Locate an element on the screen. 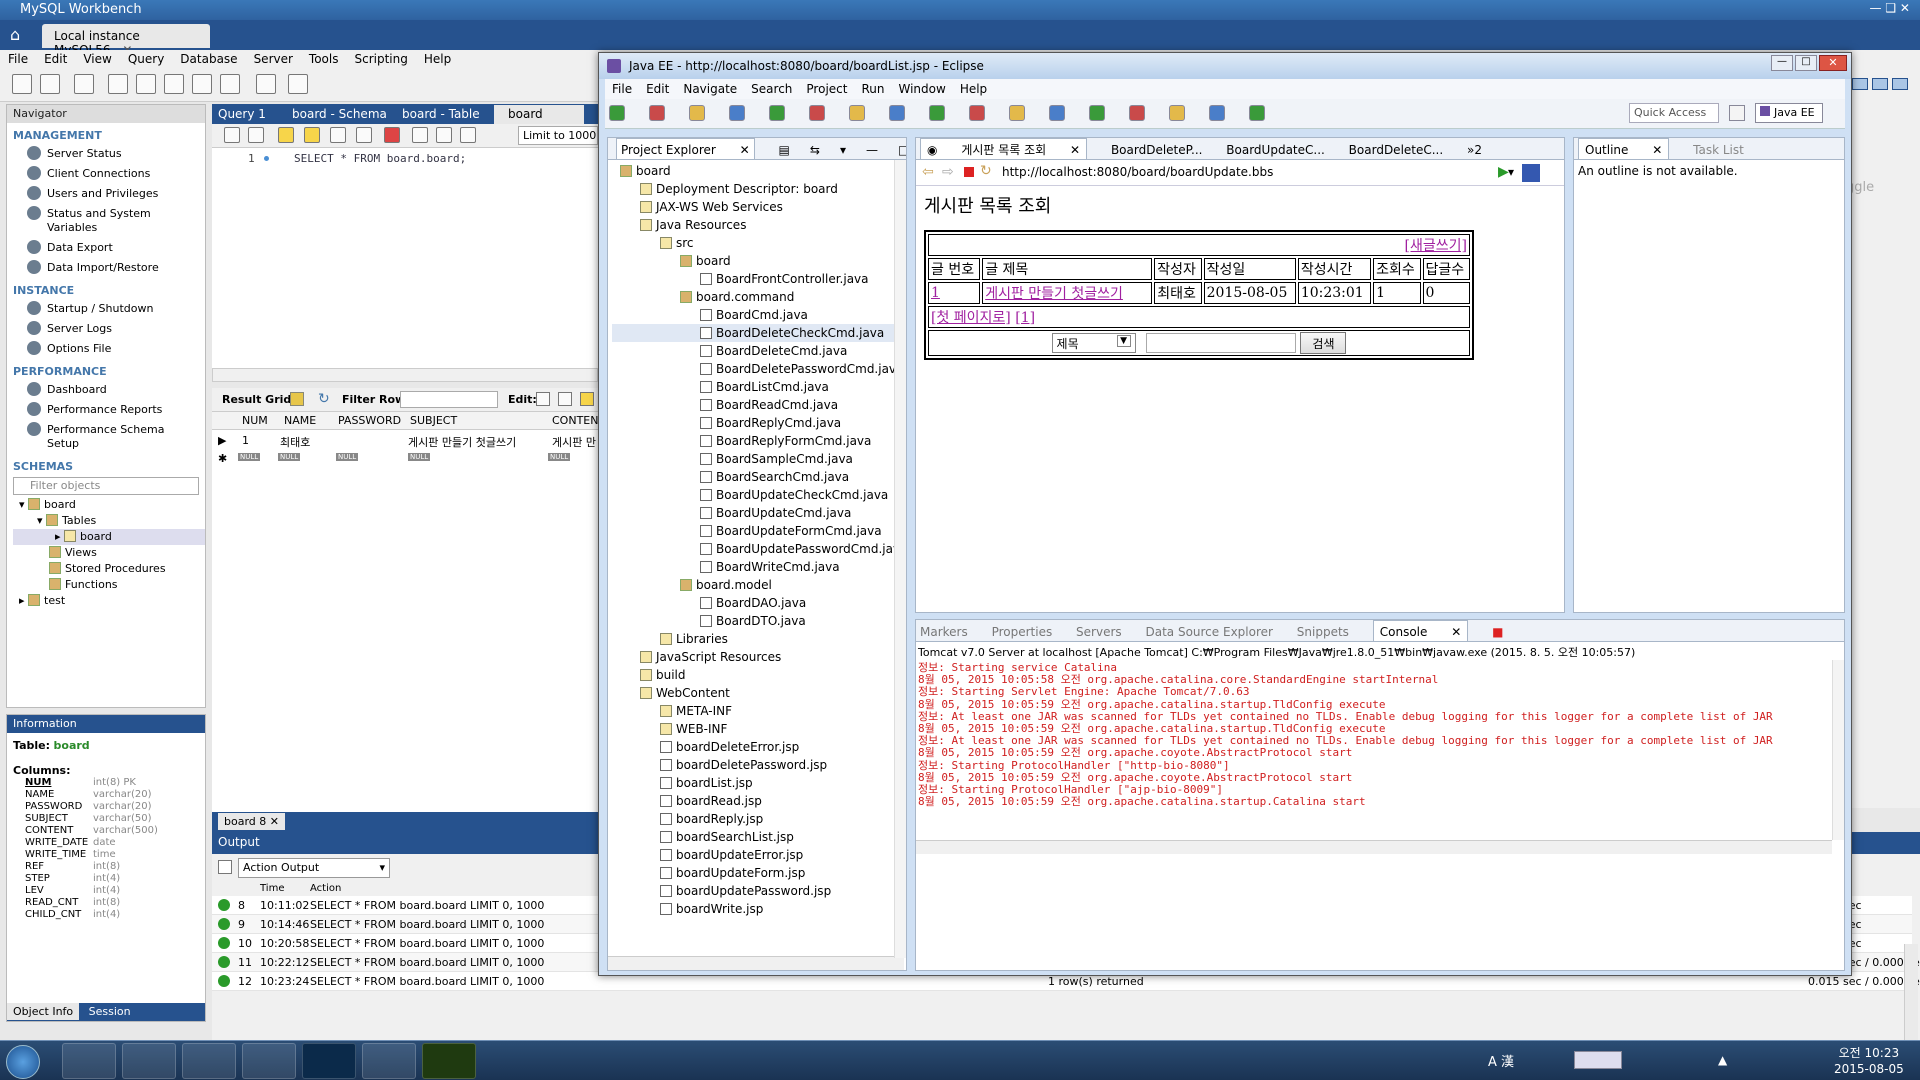 This screenshot has width=1920, height=1080. open-file-icon is located at coordinates (232, 135).